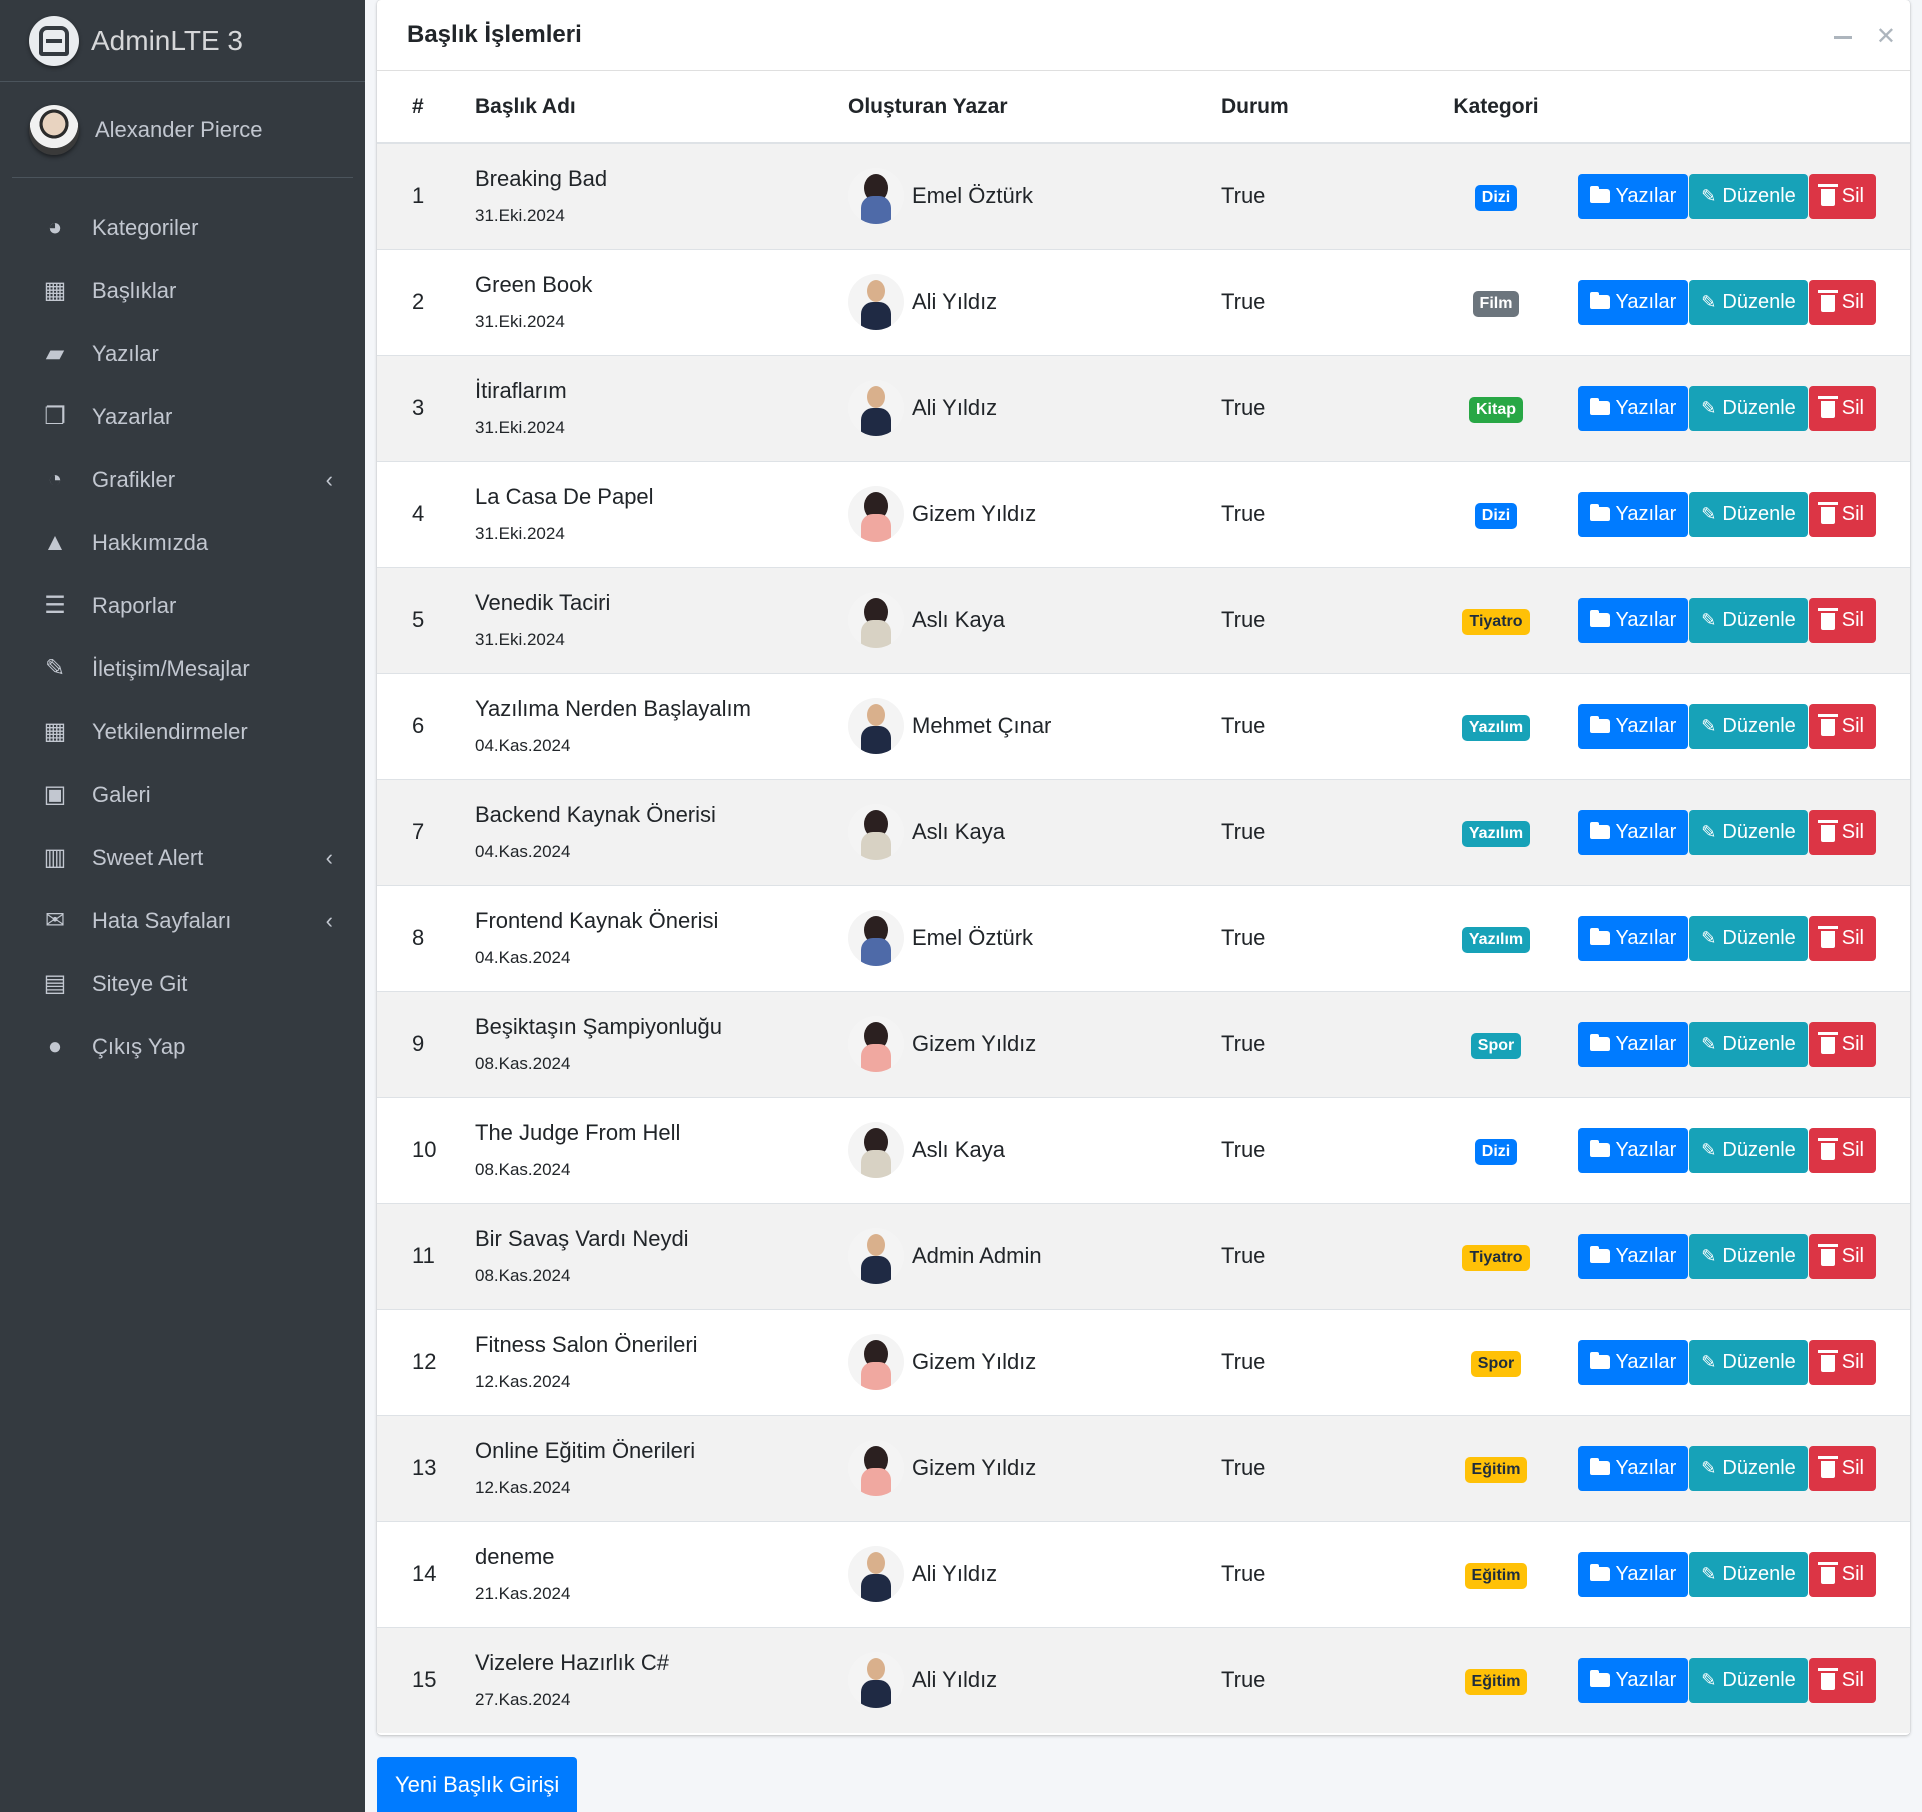 Image resolution: width=1922 pixels, height=1812 pixels. I want to click on sidebar-item: ◕ Kategoriler, so click(182, 227).